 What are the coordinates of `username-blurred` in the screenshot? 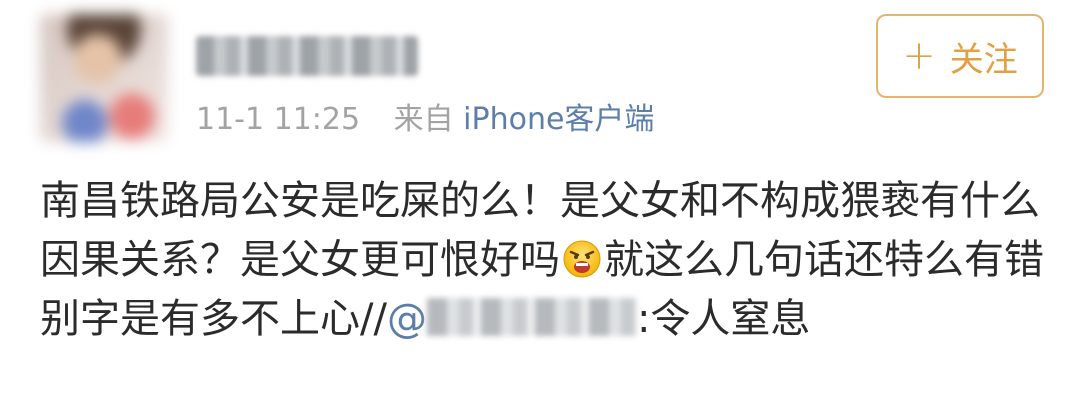 It's located at (307, 56).